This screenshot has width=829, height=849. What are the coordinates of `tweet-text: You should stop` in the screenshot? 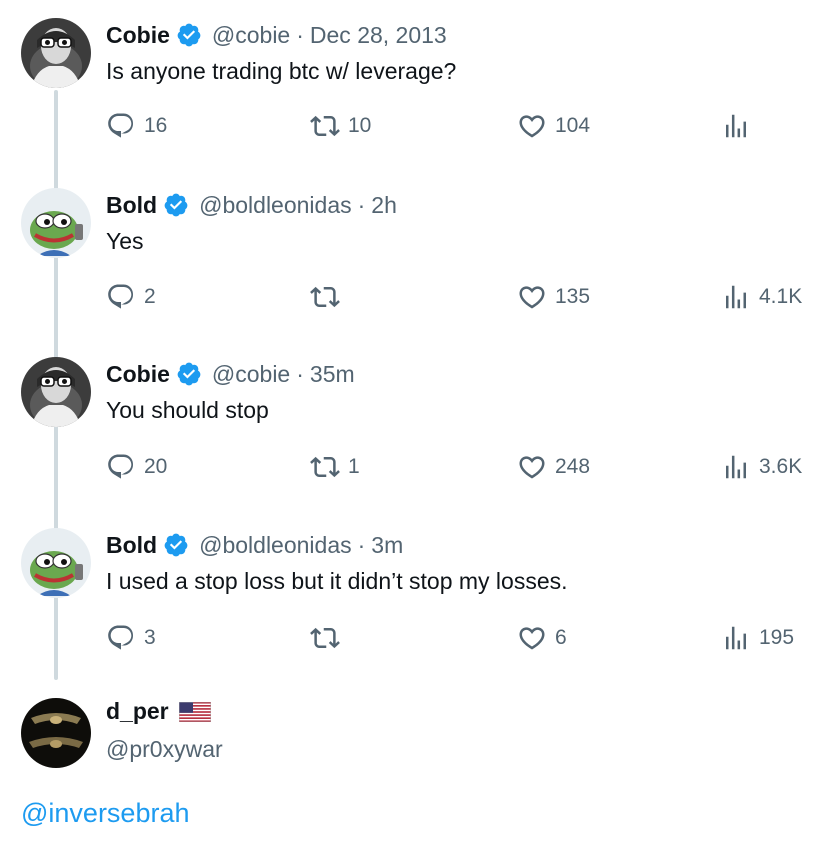 It's located at (187, 410).